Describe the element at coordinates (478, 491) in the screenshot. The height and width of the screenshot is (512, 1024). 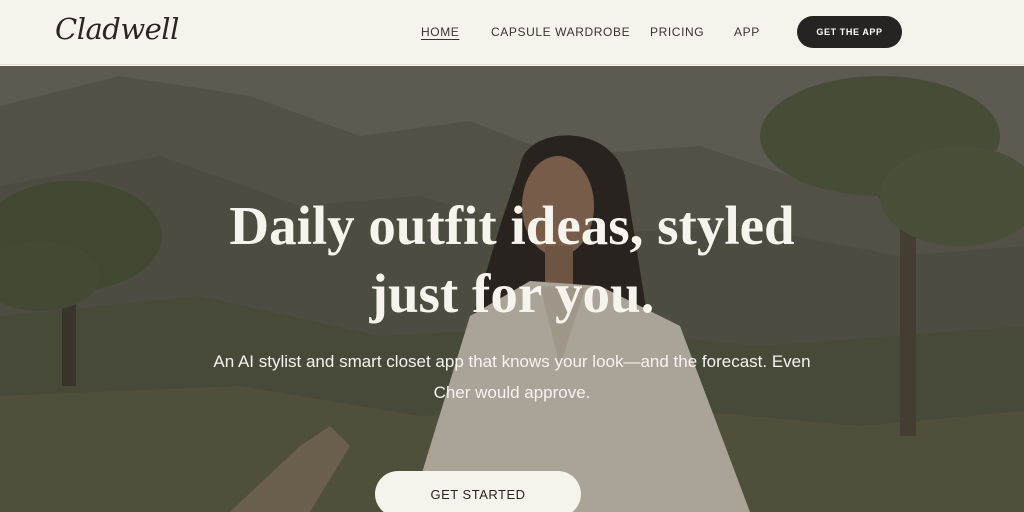
I see `get-started-button: GET STARTED` at that location.